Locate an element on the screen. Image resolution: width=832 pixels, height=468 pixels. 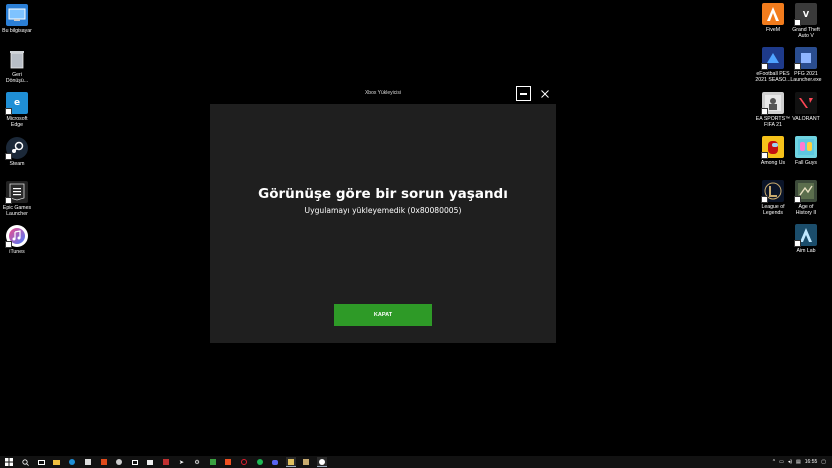
itunes-icon is located at coordinates (16, 236).